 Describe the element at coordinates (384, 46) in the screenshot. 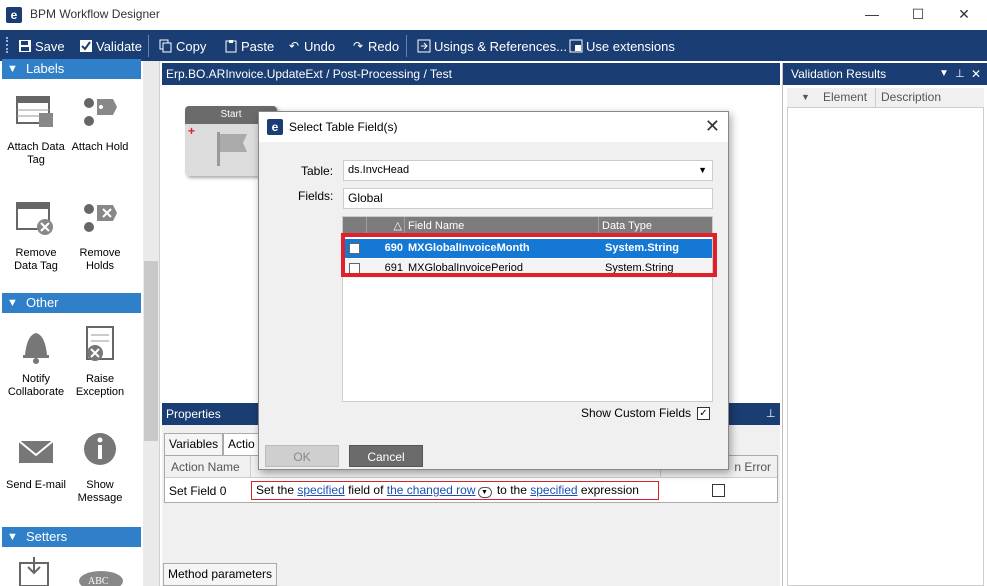

I see `redo-label: Redo` at that location.